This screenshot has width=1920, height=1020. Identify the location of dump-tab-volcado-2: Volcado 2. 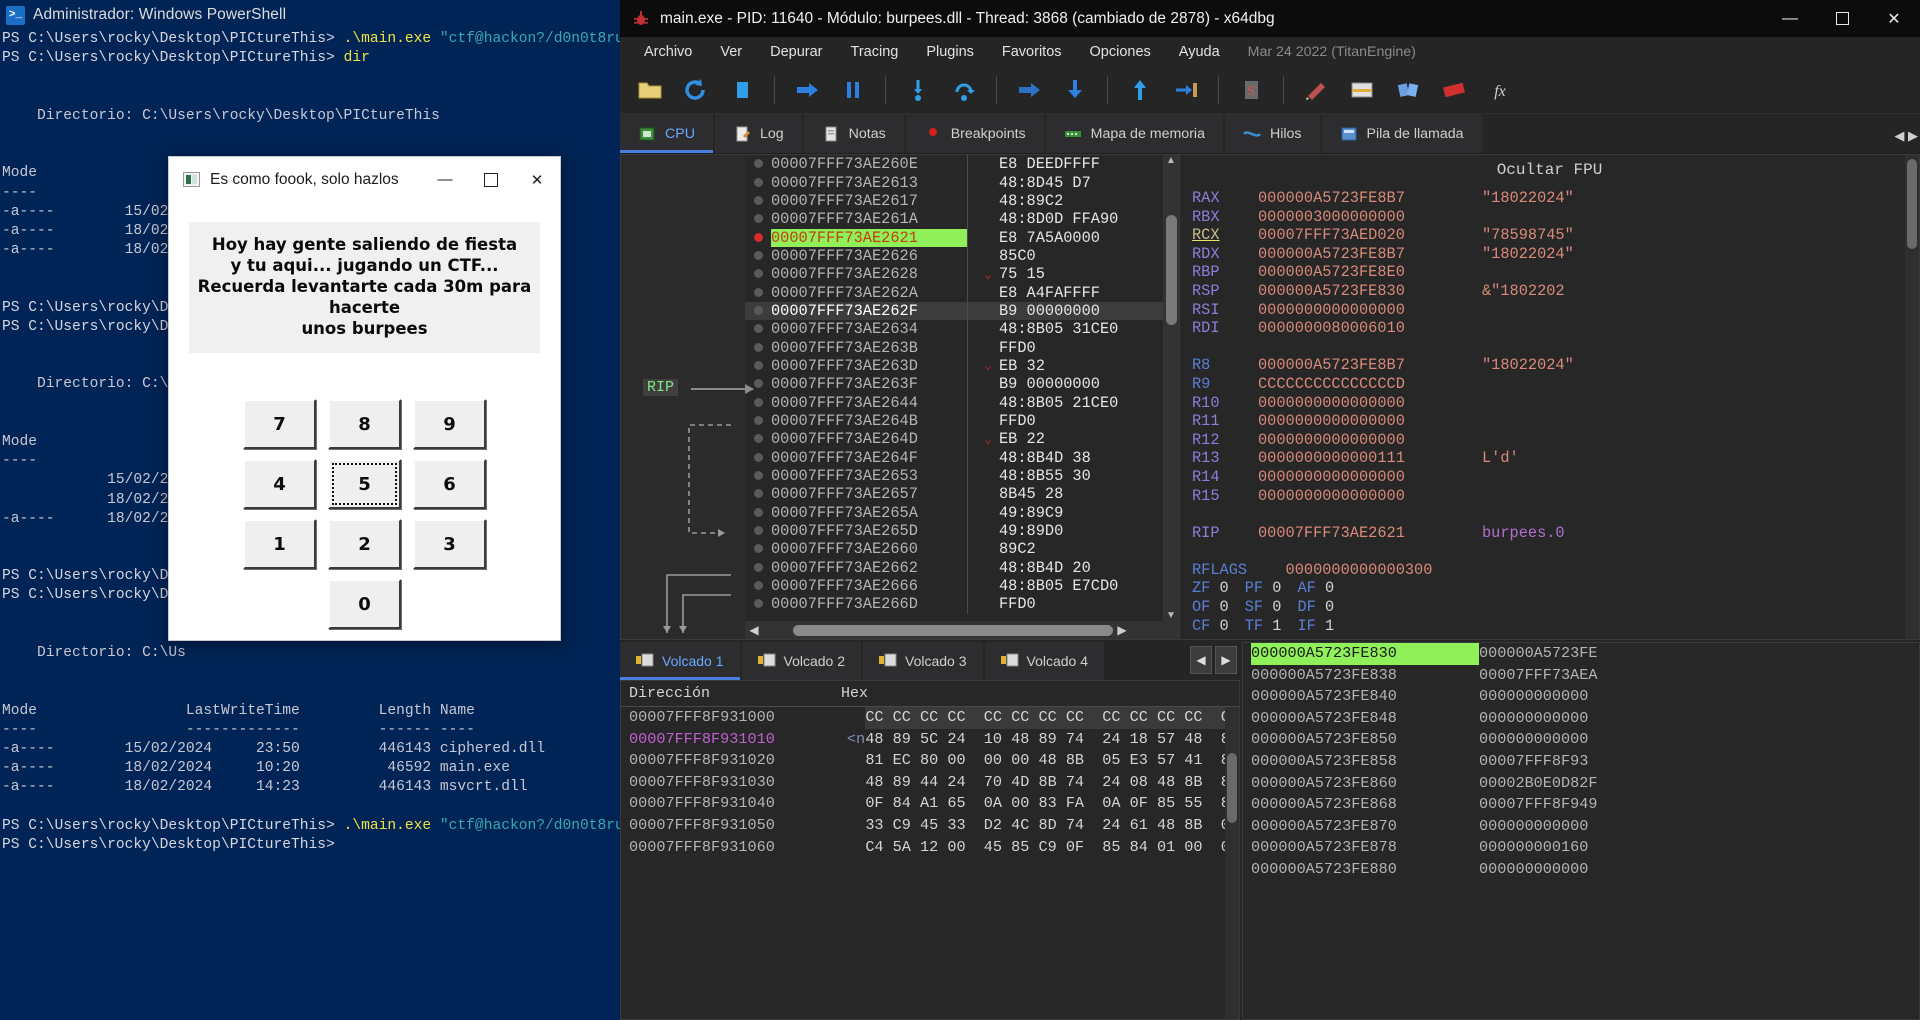
(801, 661).